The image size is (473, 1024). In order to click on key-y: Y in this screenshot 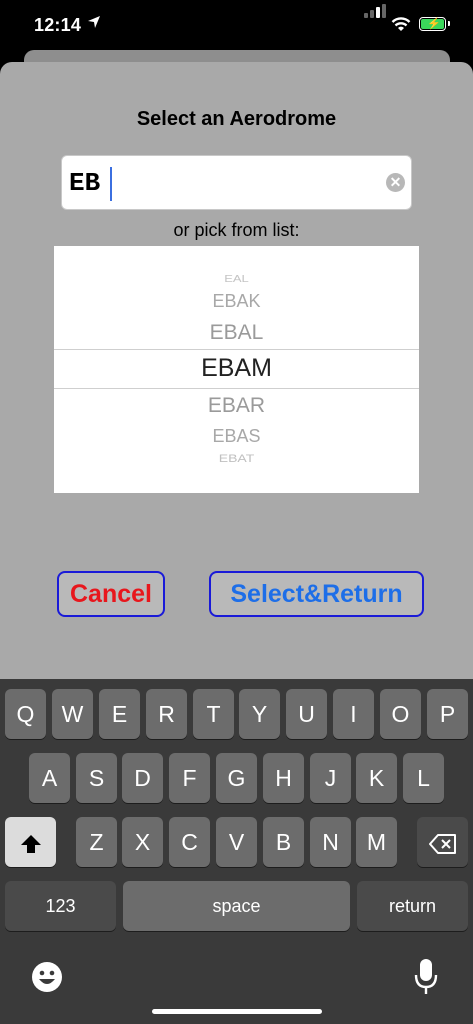, I will do `click(259, 714)`.